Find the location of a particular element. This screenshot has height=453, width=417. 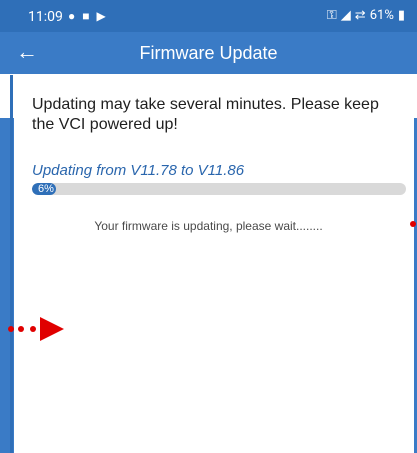

signal-icon: ◢ is located at coordinates (345, 15).